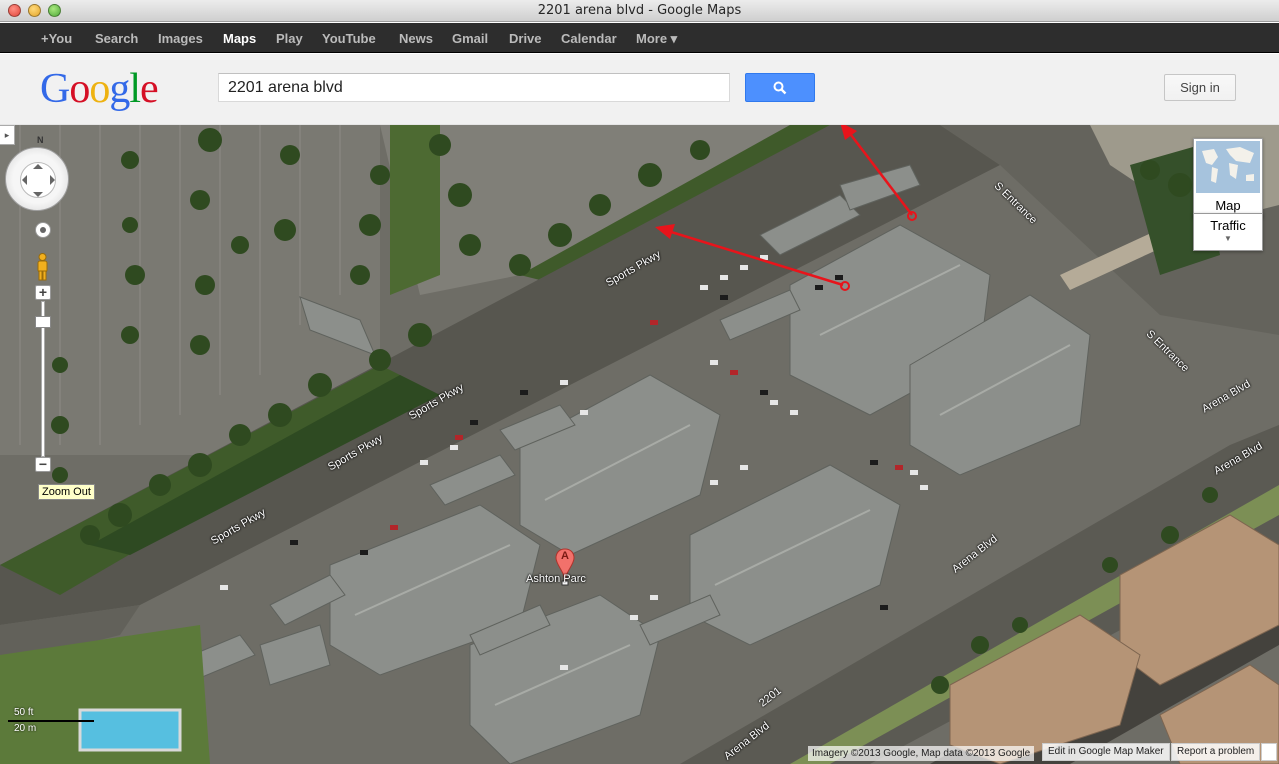 The height and width of the screenshot is (764, 1279). What do you see at coordinates (42, 267) in the screenshot?
I see `pegman-icon` at bounding box center [42, 267].